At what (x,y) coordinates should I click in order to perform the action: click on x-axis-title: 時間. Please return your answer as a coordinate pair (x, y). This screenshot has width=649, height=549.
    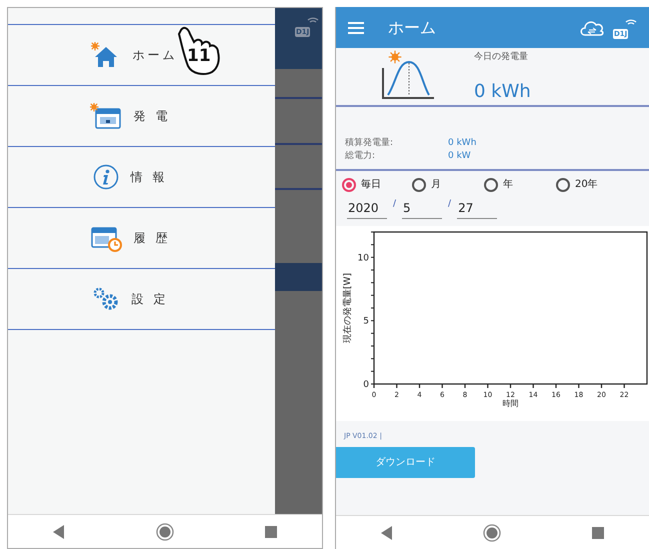
    Looking at the image, I should click on (510, 403).